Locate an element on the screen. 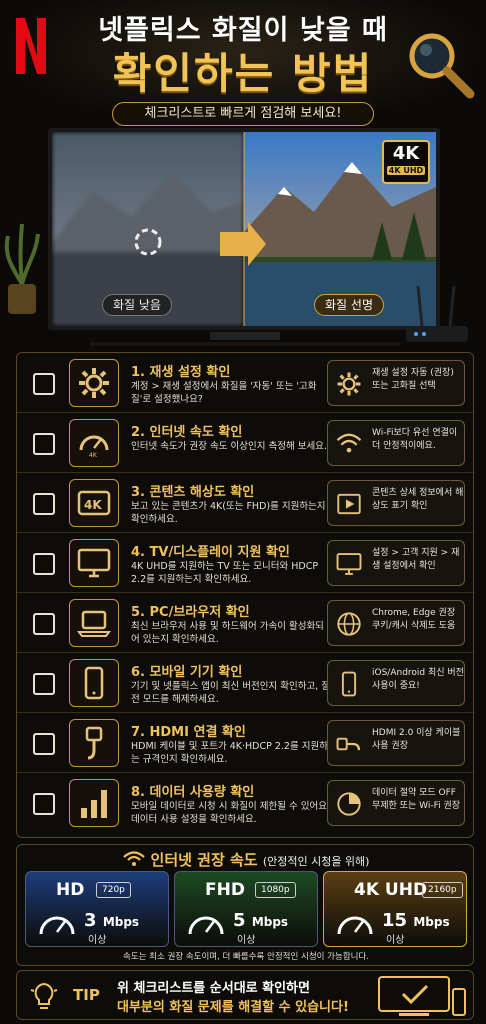 Image resolution: width=486 pixels, height=1024 pixels. 4k-badge-icon-tile: 4K is located at coordinates (94, 503).